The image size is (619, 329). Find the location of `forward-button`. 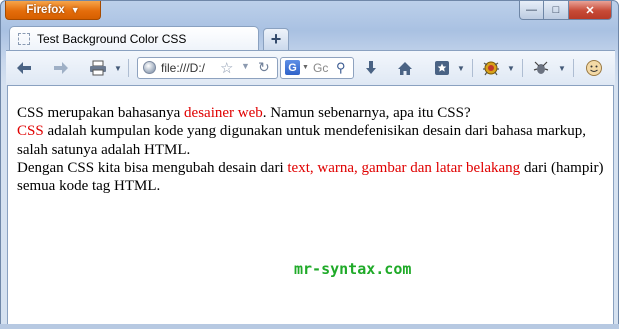

forward-button is located at coordinates (61, 68).